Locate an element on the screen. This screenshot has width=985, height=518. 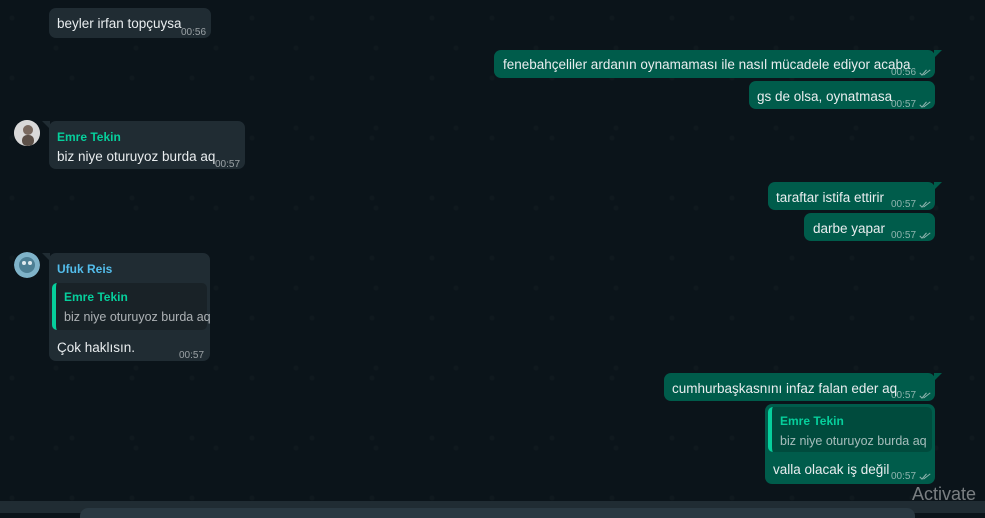
message-input is located at coordinates (497, 513).